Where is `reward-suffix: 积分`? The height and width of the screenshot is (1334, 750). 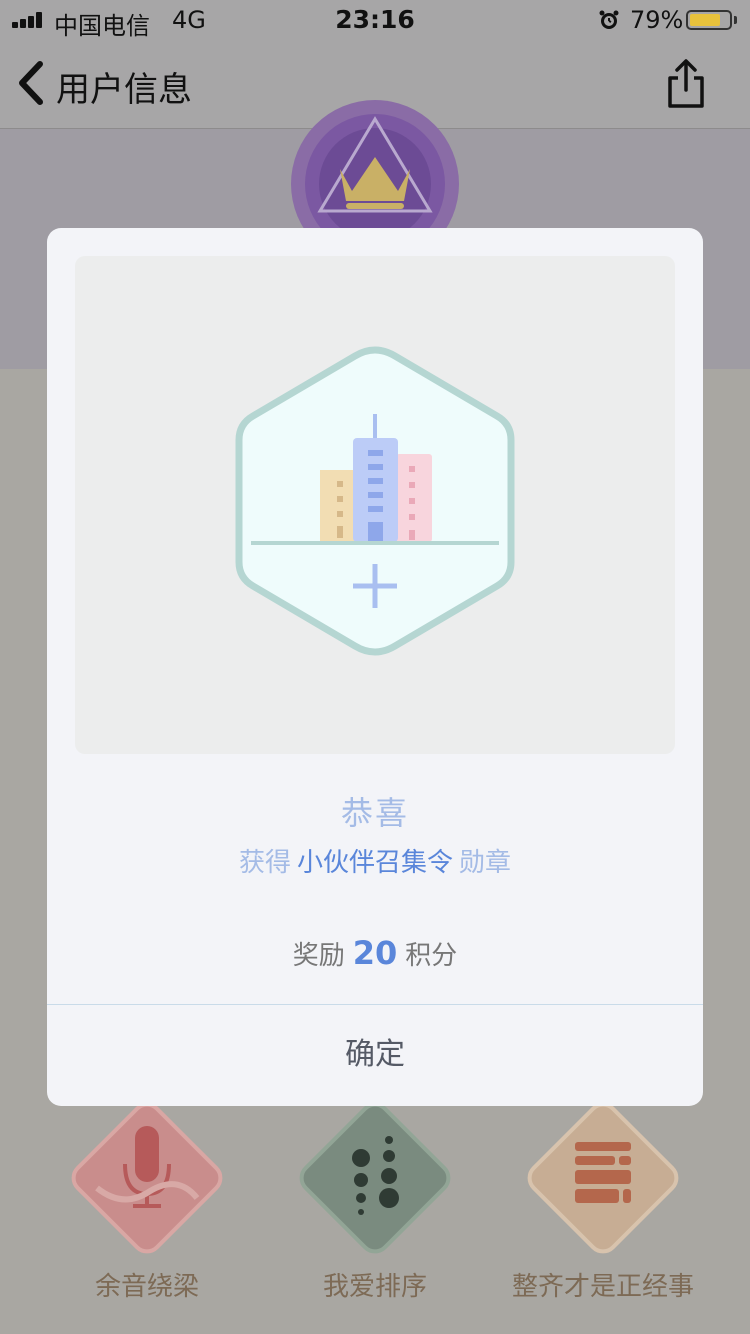
reward-suffix: 积分 is located at coordinates (431, 956).